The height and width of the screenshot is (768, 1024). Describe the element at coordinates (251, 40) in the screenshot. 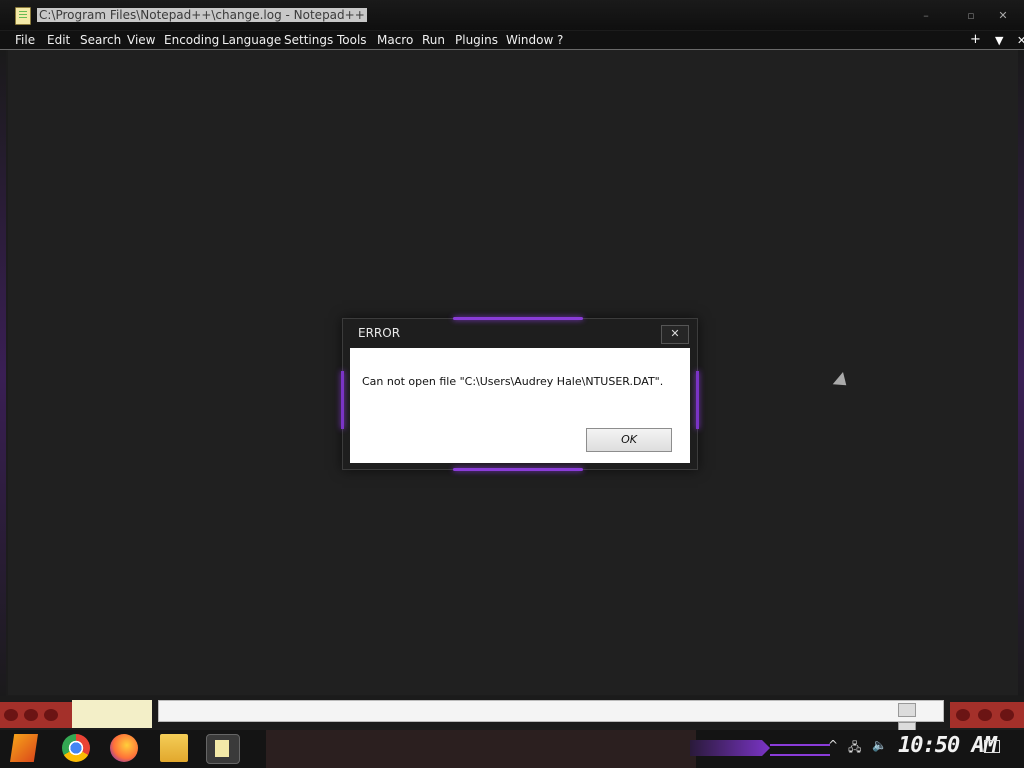

I see `menu-language: Language` at that location.